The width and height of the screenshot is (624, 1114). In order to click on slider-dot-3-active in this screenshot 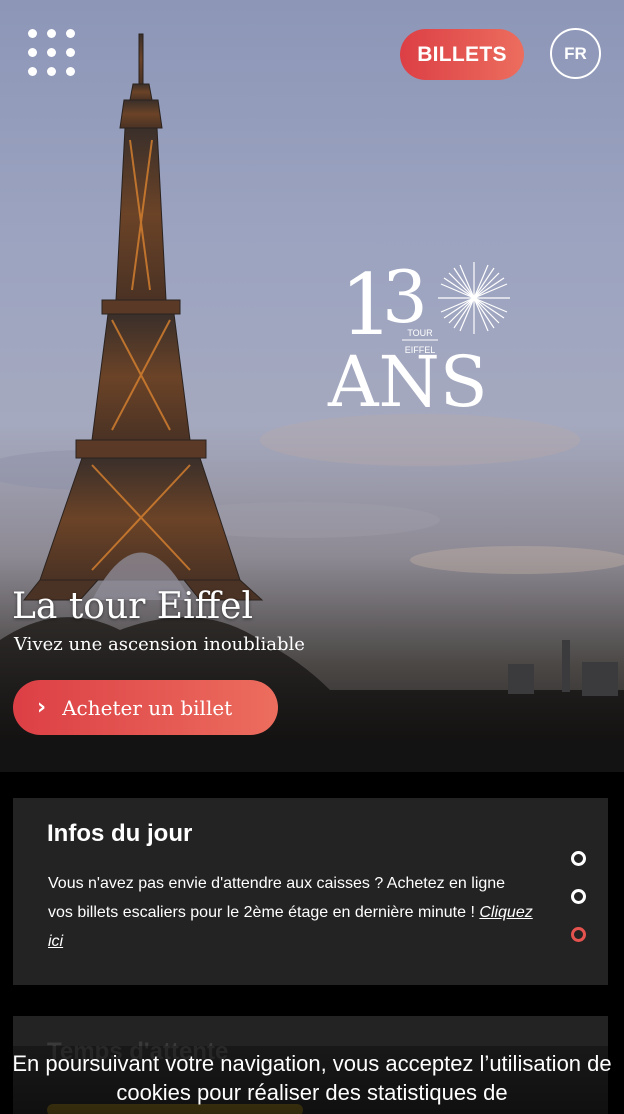, I will do `click(578, 934)`.